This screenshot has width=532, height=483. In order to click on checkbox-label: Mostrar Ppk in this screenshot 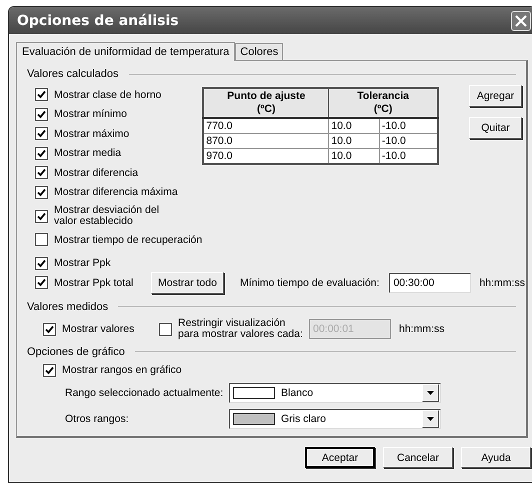, I will do `click(82, 263)`.